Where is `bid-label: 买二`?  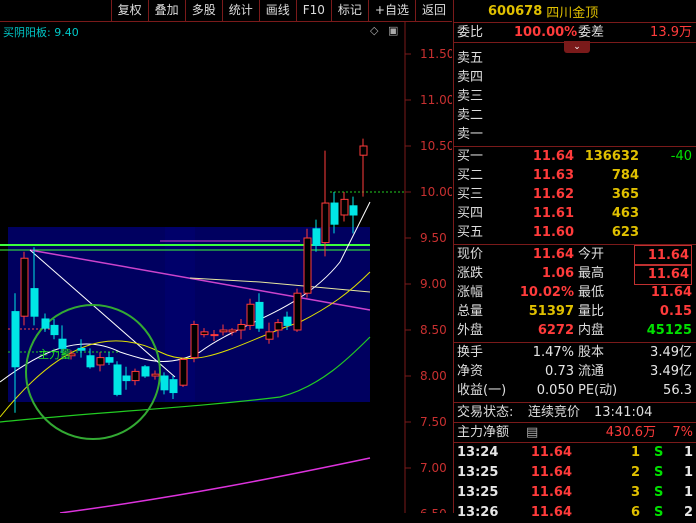 bid-label: 买二 is located at coordinates (470, 175).